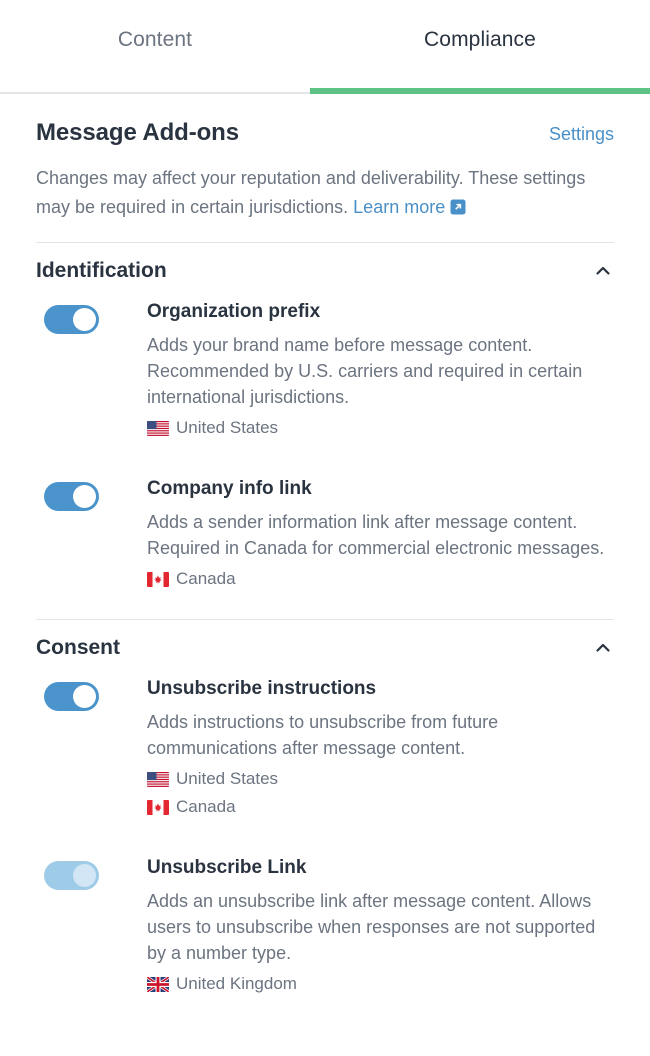 This screenshot has width=650, height=1056. I want to click on toggle-unsubscribe-link, so click(71, 875).